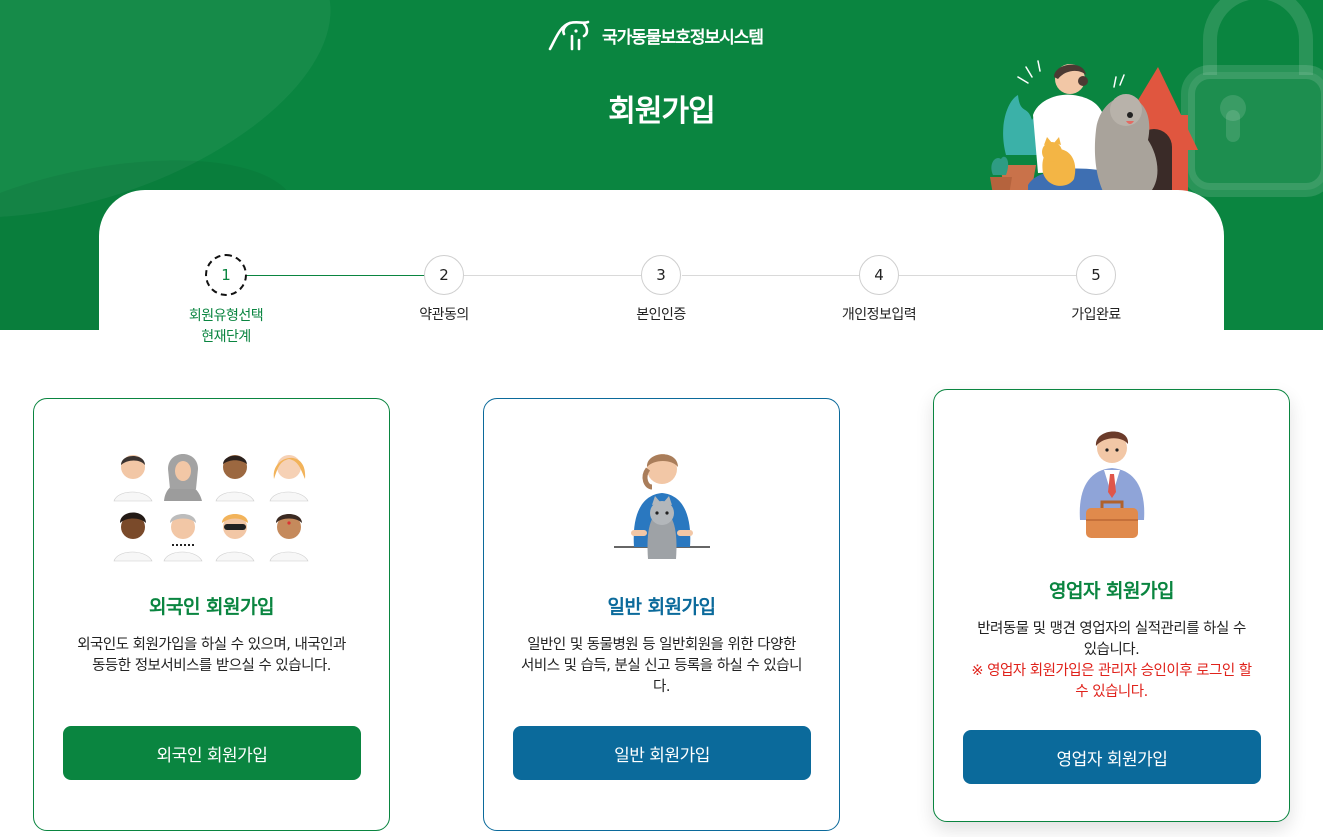 The width and height of the screenshot is (1323, 837). I want to click on brand-name: 국가동물보호정보시스템, so click(683, 37).